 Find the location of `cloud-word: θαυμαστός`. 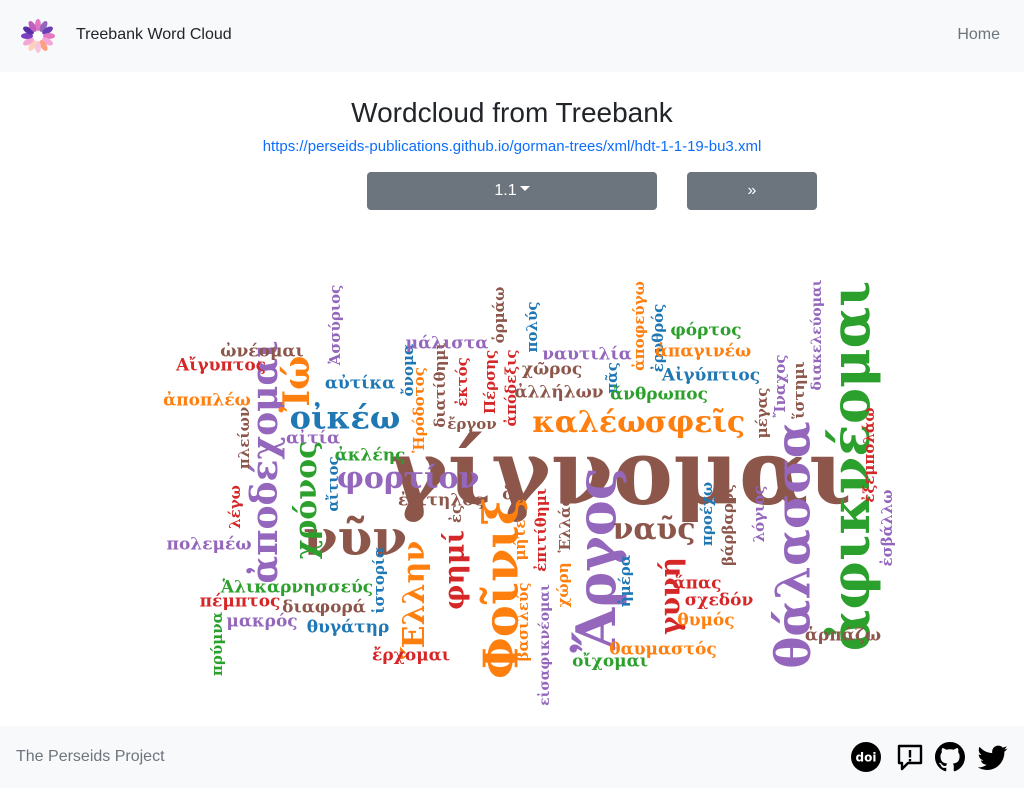

cloud-word: θαυμαστός is located at coordinates (662, 650).